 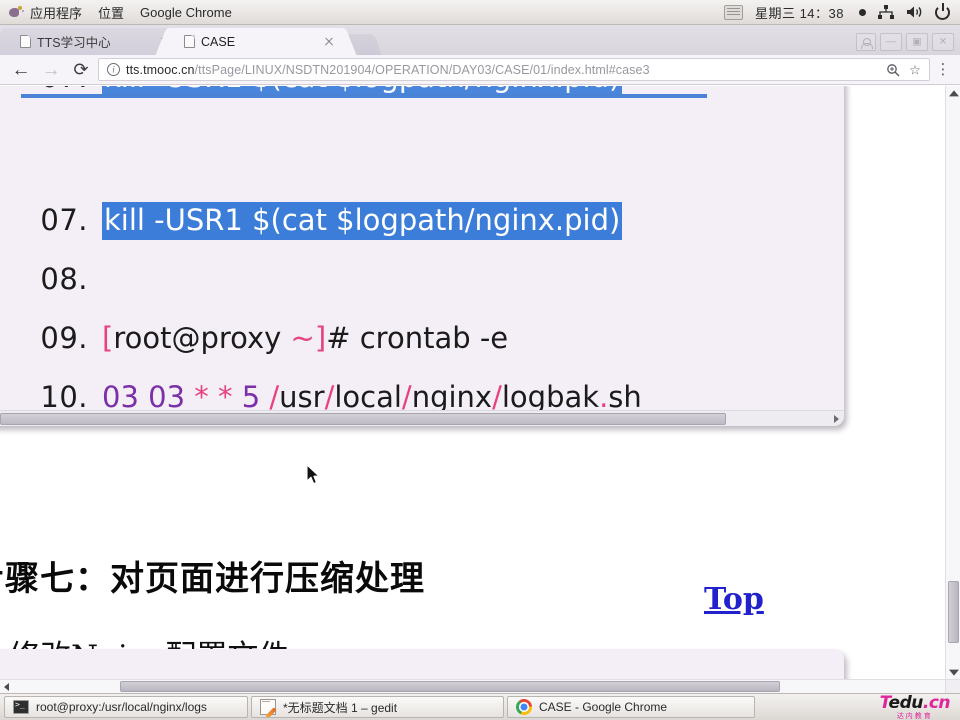 I want to click on page-horizontal-scrollbar, so click(x=472, y=686).